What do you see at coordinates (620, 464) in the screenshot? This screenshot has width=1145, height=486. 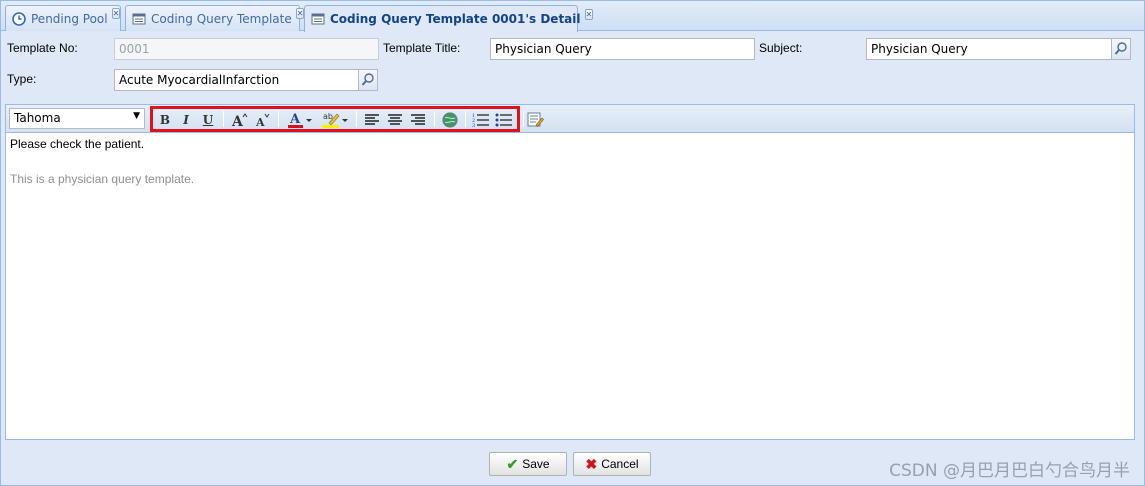 I see `cancel-label: Cancel` at bounding box center [620, 464].